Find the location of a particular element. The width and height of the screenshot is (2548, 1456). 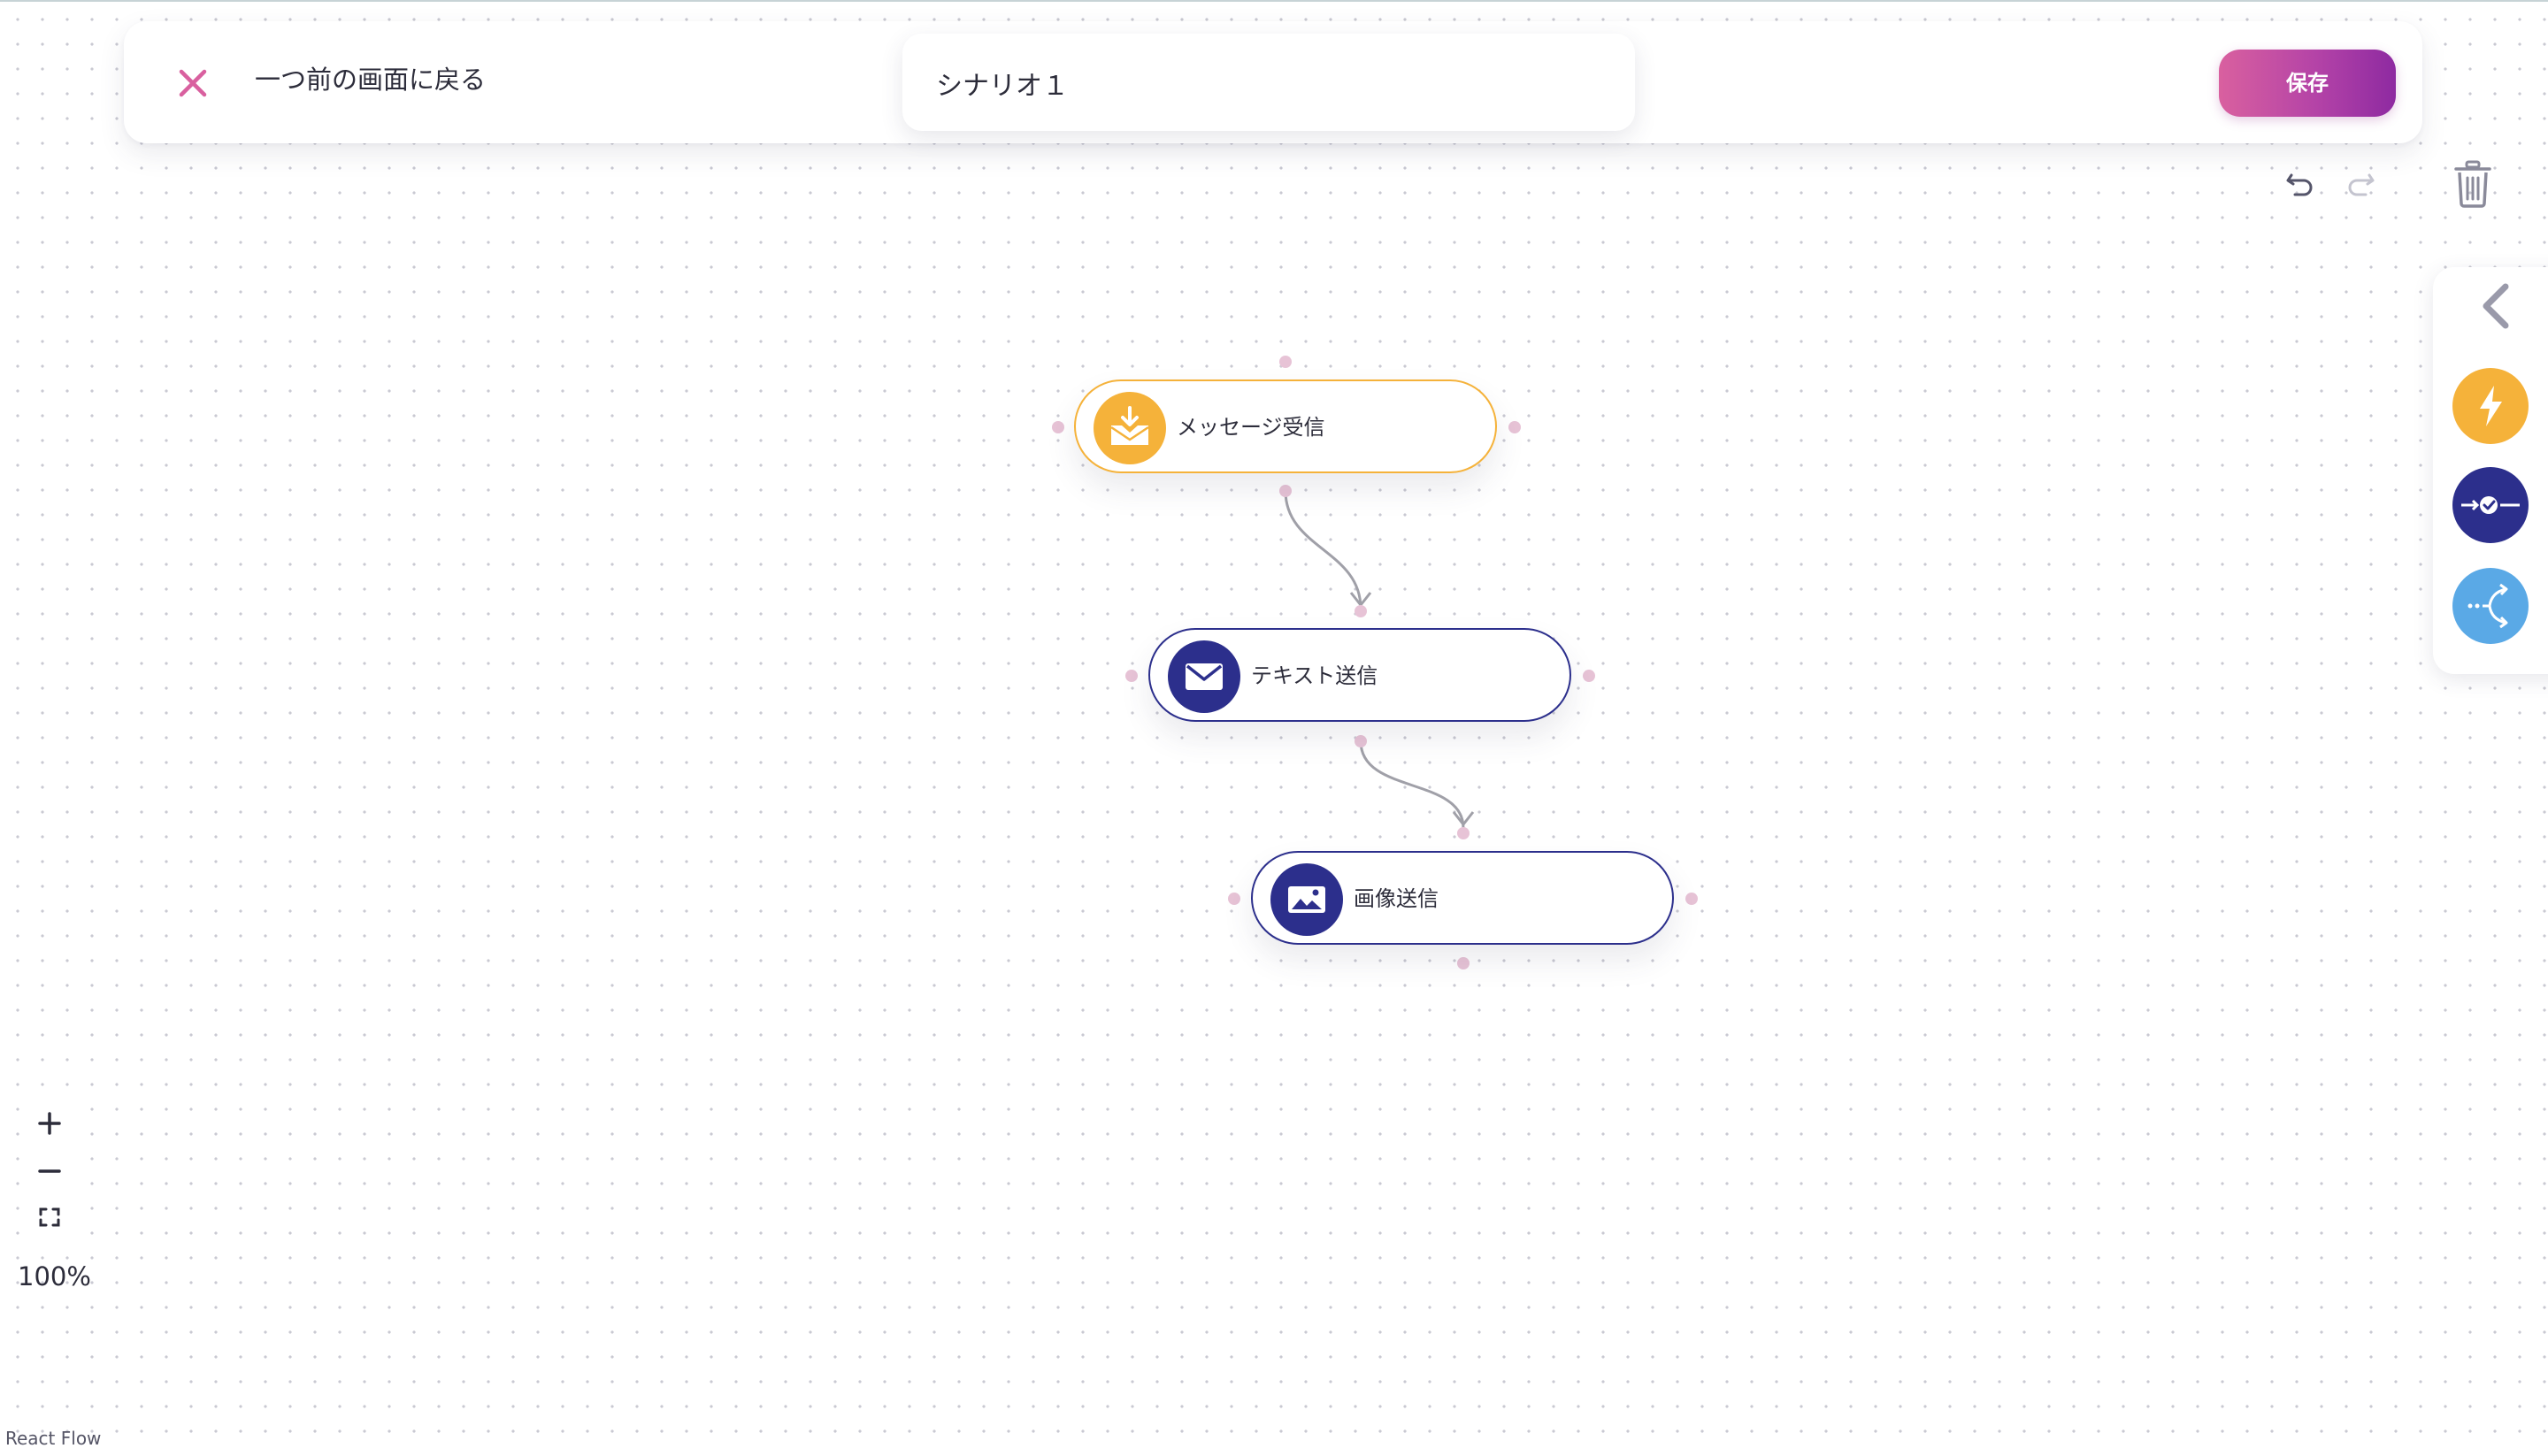

lightning-icon is located at coordinates (2491, 406).